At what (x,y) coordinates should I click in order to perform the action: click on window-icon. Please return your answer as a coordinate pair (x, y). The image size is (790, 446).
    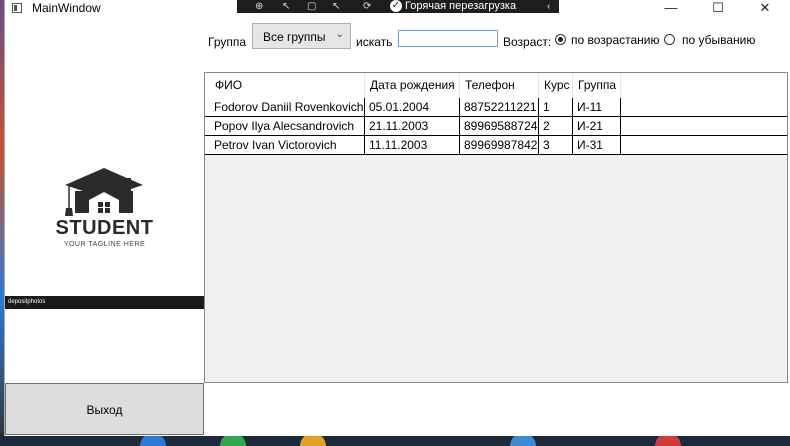
    Looking at the image, I should click on (17, 8).